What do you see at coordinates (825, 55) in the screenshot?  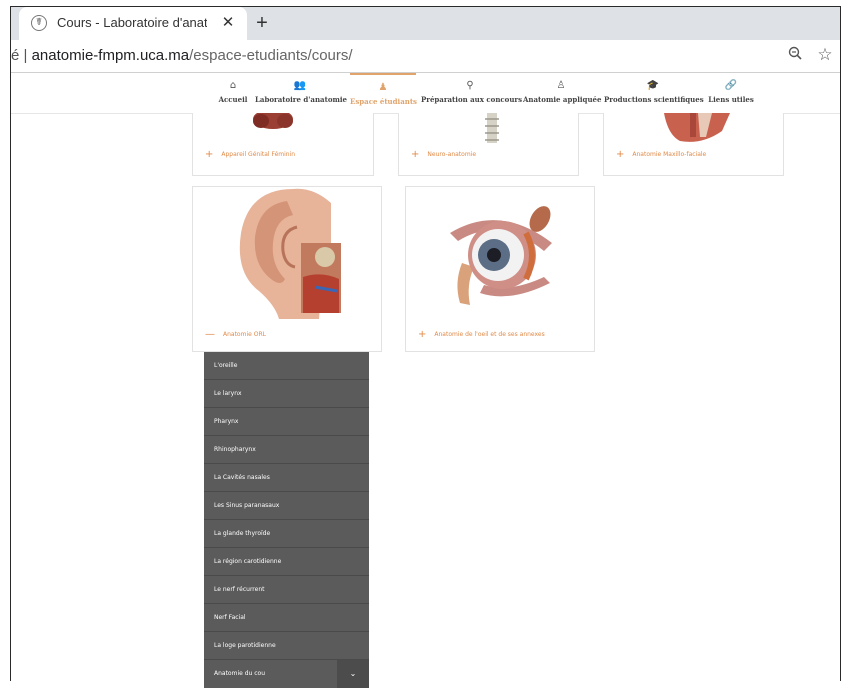 I see `bookmark-star-icon: ☆` at bounding box center [825, 55].